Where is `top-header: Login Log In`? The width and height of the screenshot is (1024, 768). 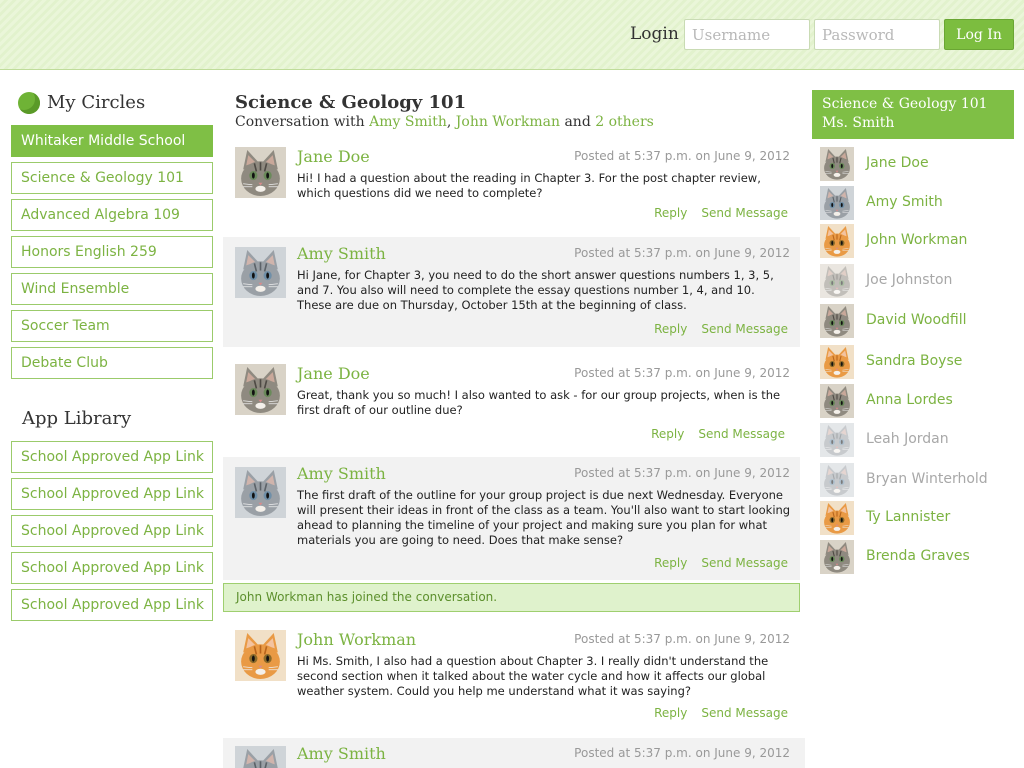
top-header: Login Log In is located at coordinates (512, 35).